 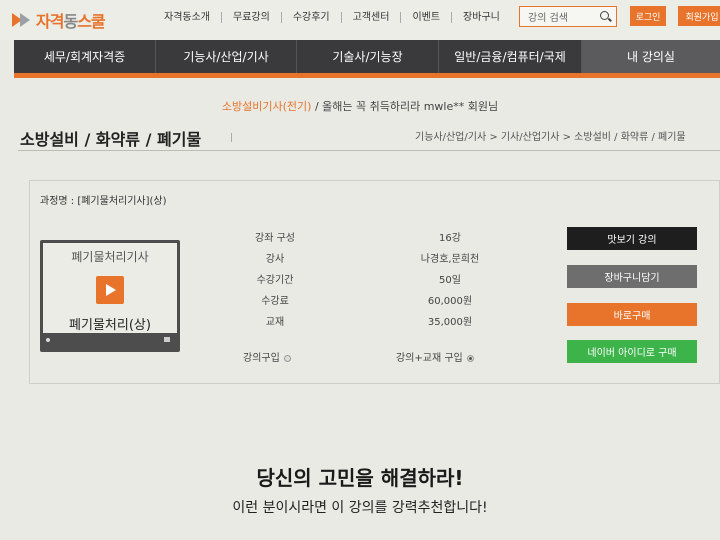 I want to click on topnav-free-lecture: 무료강의, so click(x=251, y=17).